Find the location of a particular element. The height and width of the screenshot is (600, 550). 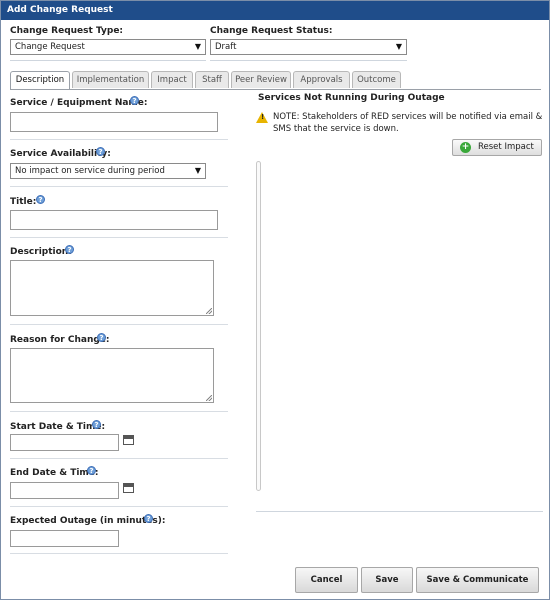

header-divider-left is located at coordinates (108, 60).